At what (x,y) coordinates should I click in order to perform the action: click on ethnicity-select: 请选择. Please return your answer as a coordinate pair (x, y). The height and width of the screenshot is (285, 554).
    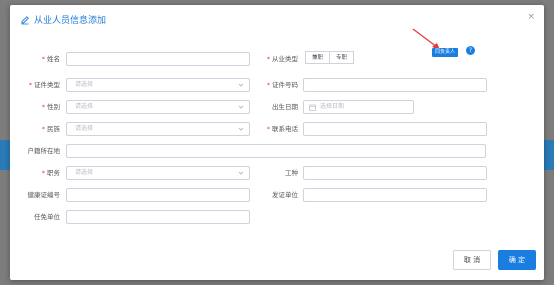
    Looking at the image, I should click on (158, 129).